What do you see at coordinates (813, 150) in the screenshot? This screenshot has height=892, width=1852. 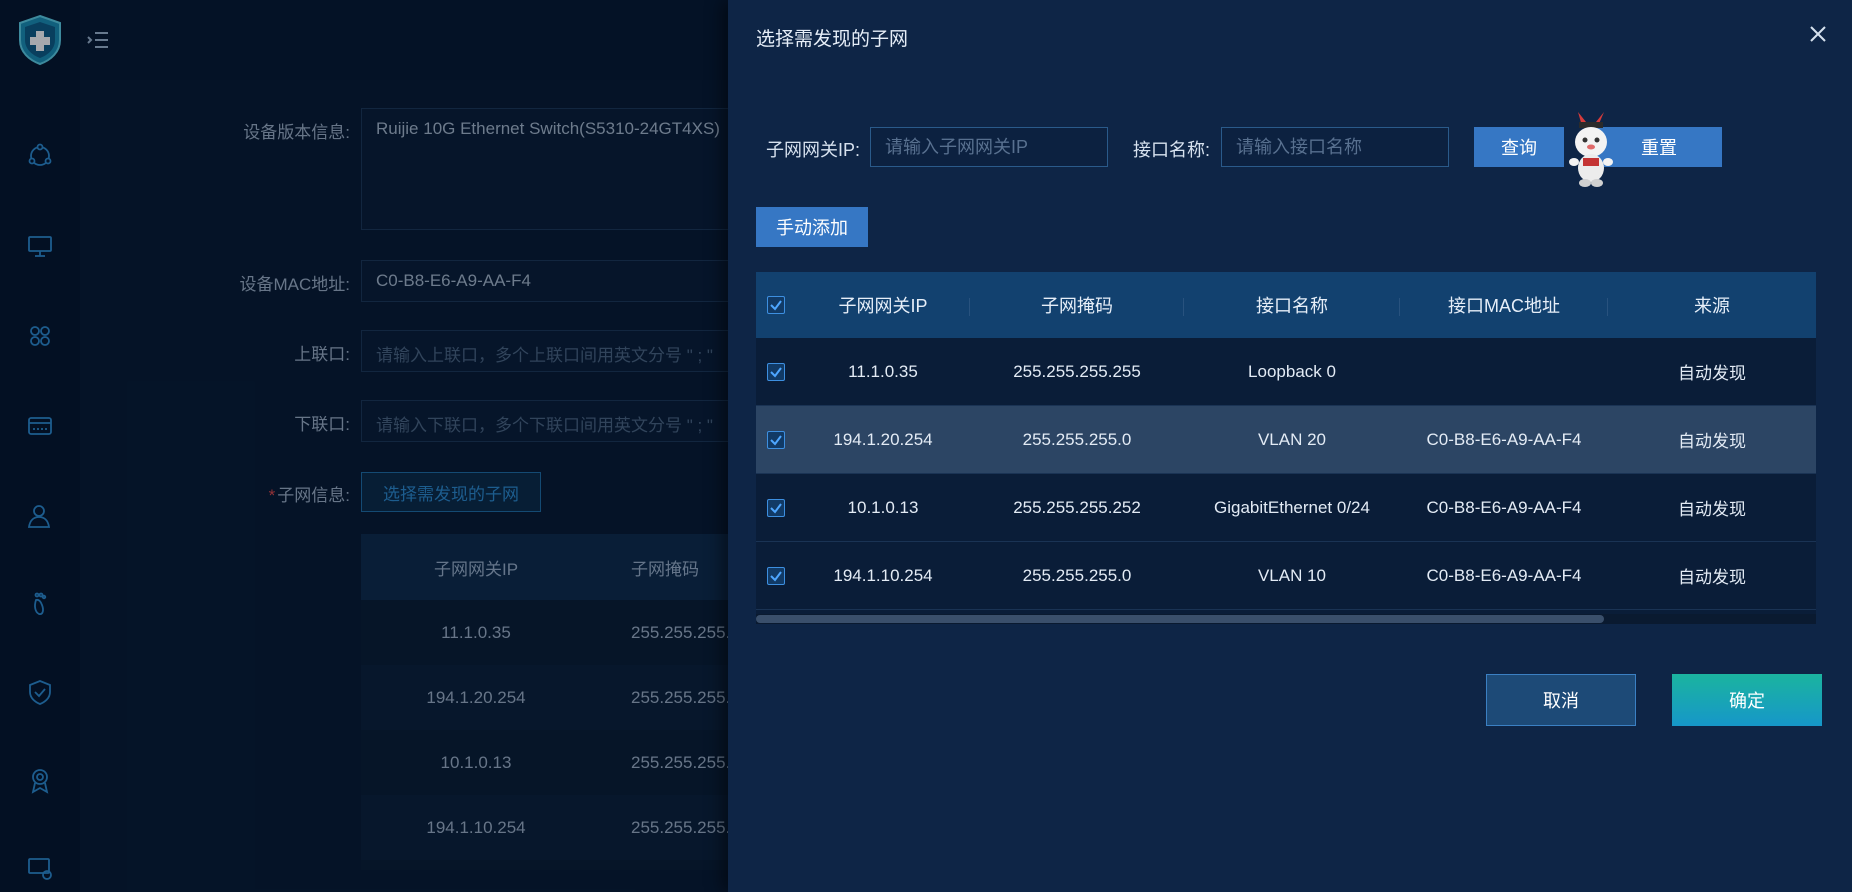 I see `gateway-filter-label: 子网网关IP:` at bounding box center [813, 150].